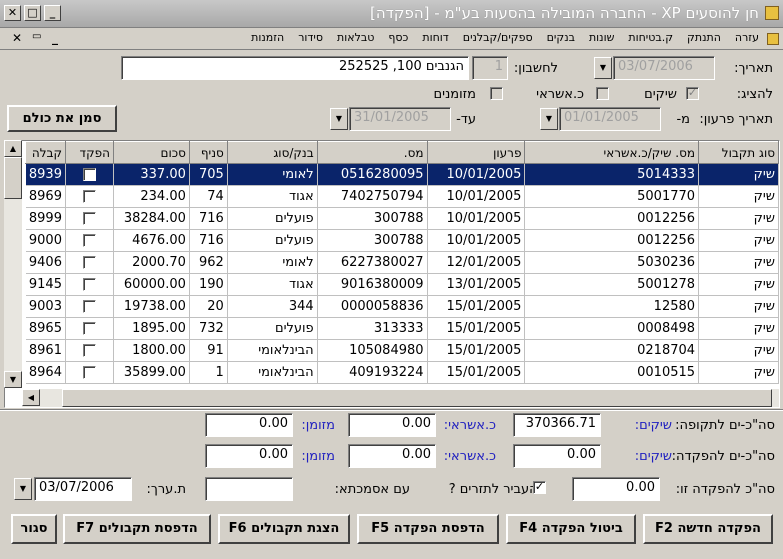 The height and width of the screenshot is (559, 783). Describe the element at coordinates (208, 328) in the screenshot. I see `cell-branch: 732` at that location.